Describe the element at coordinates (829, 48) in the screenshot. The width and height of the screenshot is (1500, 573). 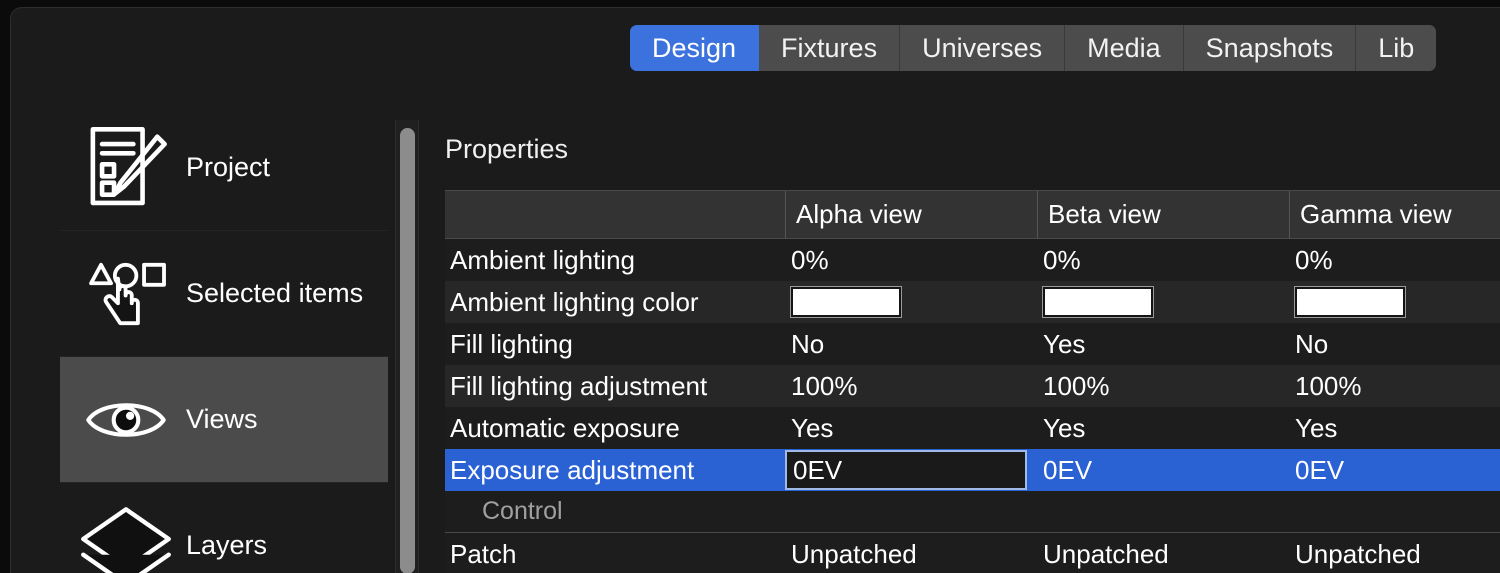
I see `tab-fixtures: Fixtures` at that location.